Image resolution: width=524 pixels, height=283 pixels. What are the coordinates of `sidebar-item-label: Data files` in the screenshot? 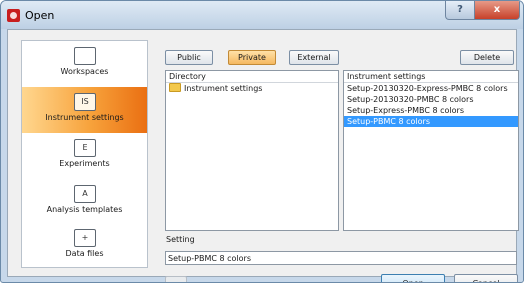 It's located at (84, 253).